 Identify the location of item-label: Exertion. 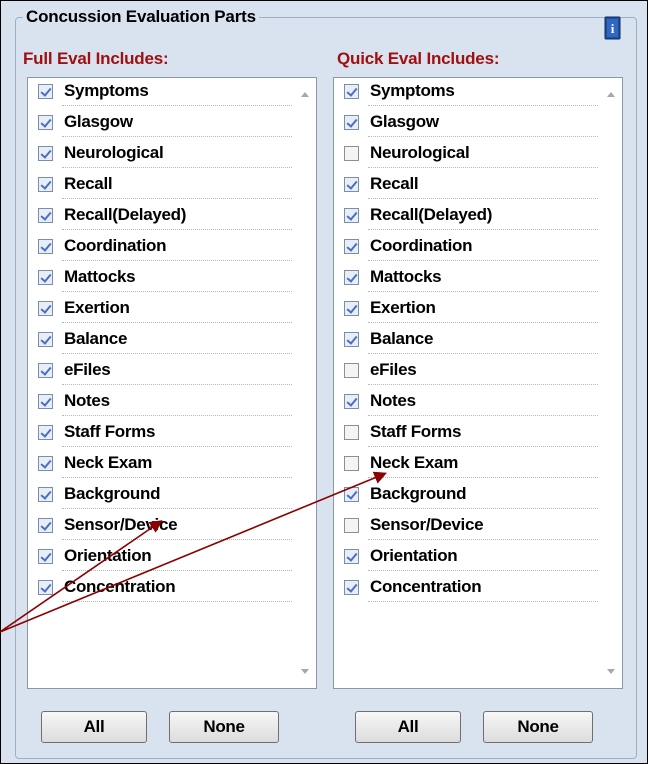
(403, 307).